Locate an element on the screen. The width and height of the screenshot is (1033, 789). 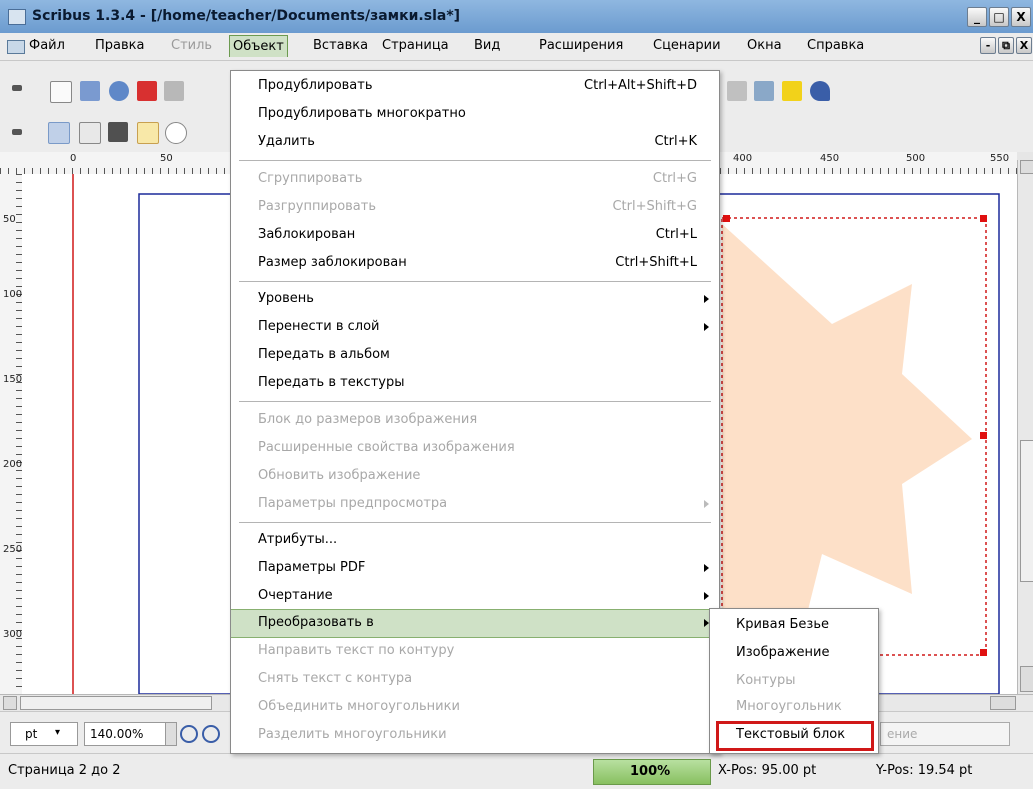
text-frame-icon is located at coordinates (90, 133).